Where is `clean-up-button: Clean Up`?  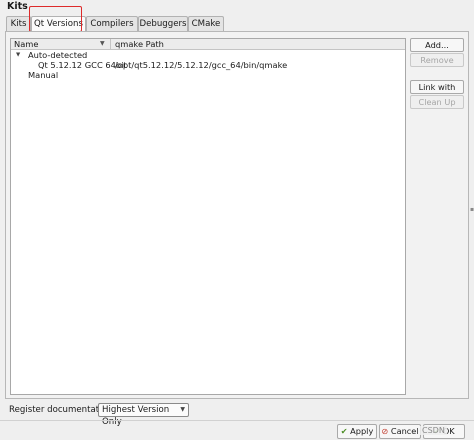 clean-up-button: Clean Up is located at coordinates (437, 102).